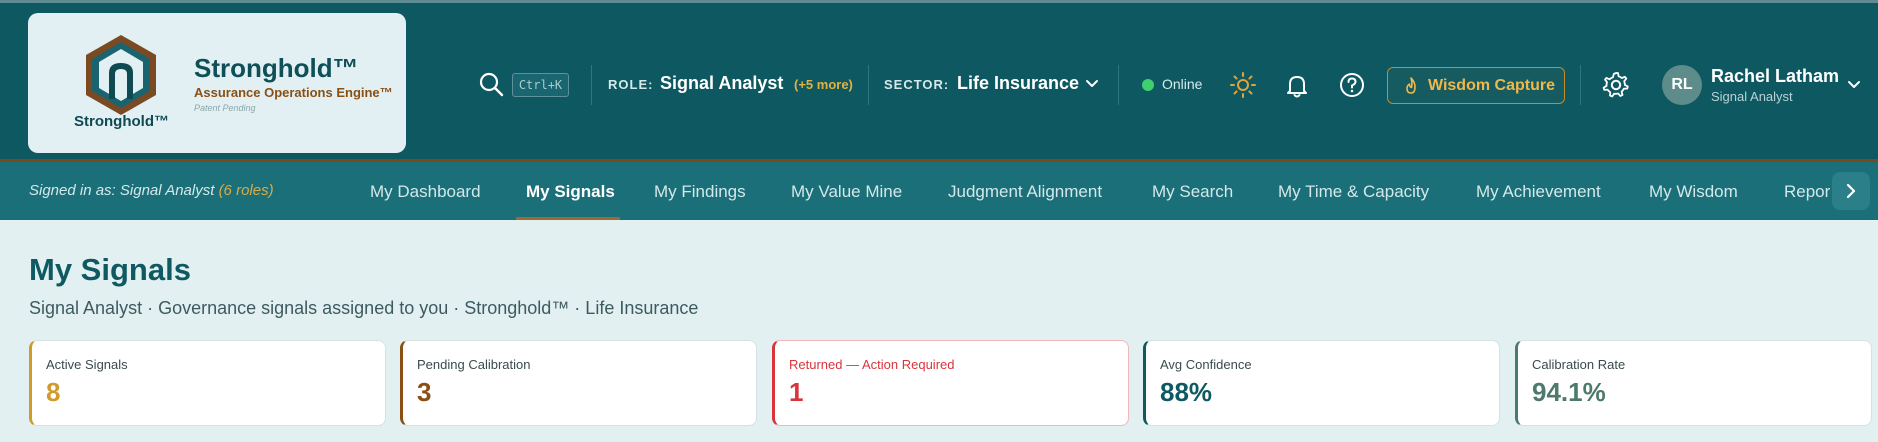 The width and height of the screenshot is (1878, 442). I want to click on stat-label: Pending Calibration, so click(474, 364).